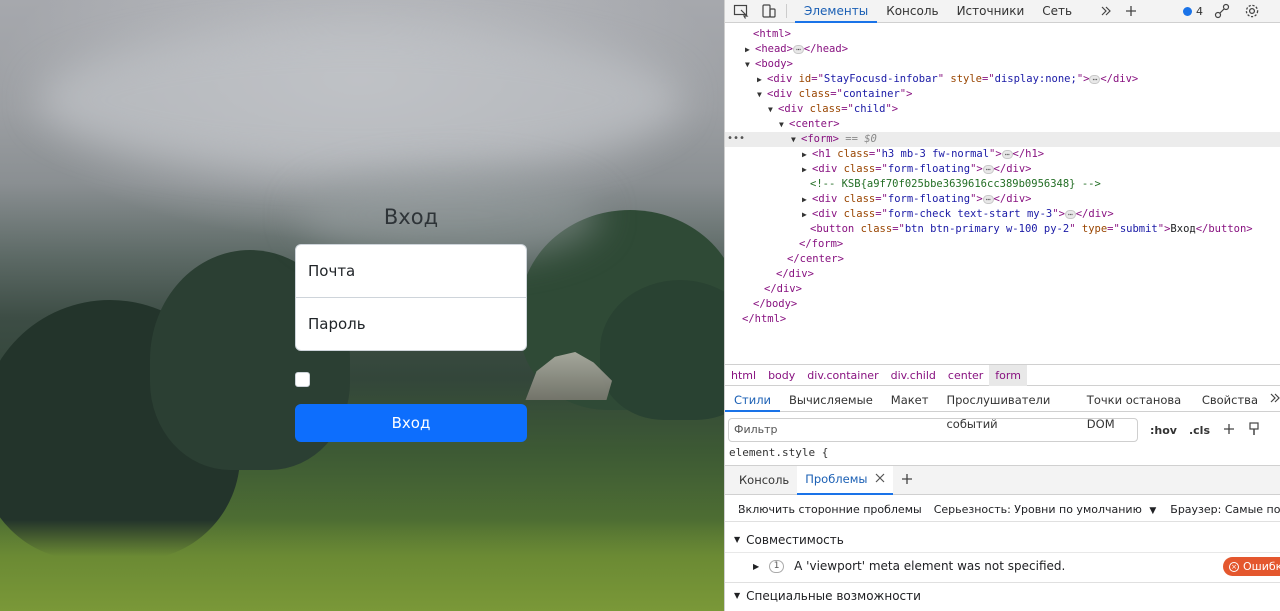  I want to click on tab-event-listeners: Прослушиватели событий, so click(1007, 409).